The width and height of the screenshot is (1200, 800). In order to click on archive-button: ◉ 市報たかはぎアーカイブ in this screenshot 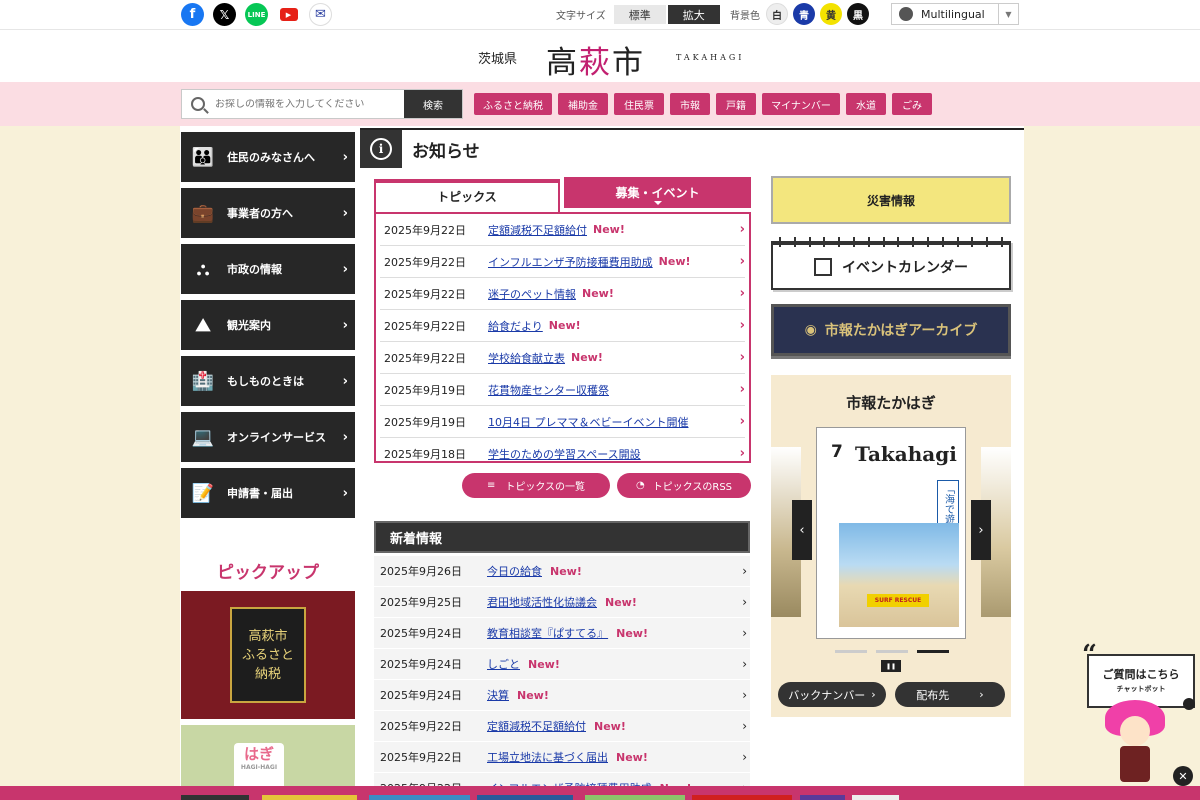, I will do `click(891, 330)`.